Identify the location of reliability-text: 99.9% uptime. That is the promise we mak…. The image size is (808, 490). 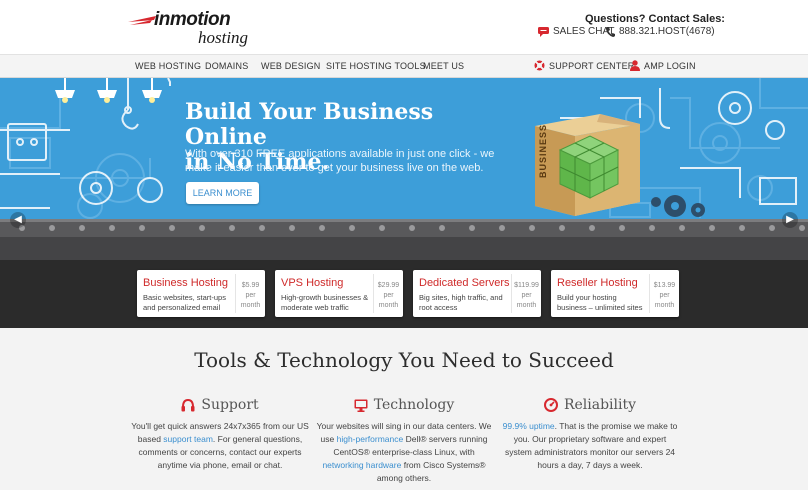
(590, 446).